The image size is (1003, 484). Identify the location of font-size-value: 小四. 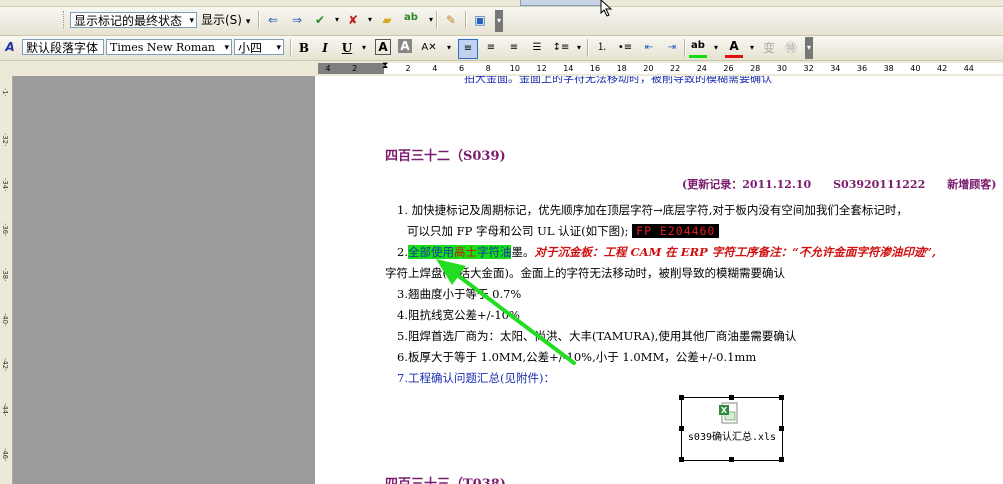
(250, 48).